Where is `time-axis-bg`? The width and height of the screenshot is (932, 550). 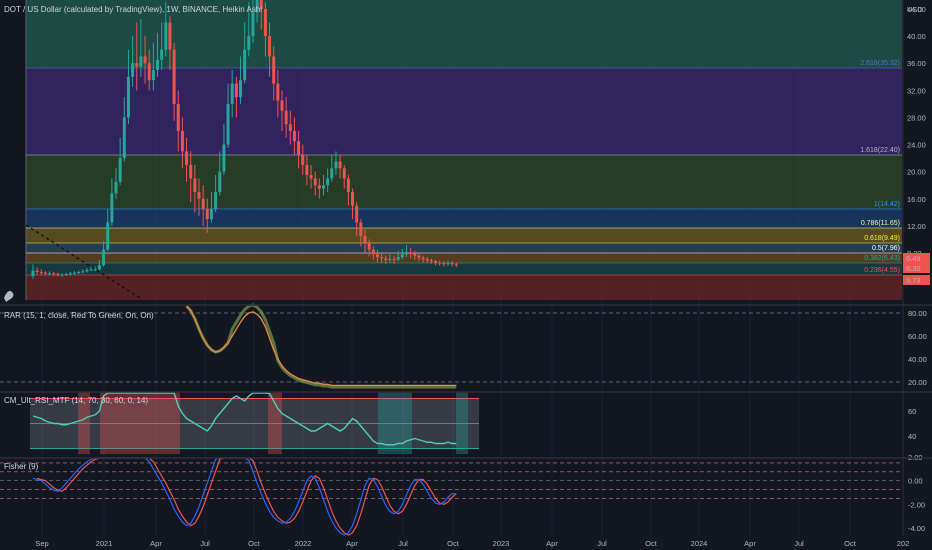 time-axis-bg is located at coordinates (466, 543).